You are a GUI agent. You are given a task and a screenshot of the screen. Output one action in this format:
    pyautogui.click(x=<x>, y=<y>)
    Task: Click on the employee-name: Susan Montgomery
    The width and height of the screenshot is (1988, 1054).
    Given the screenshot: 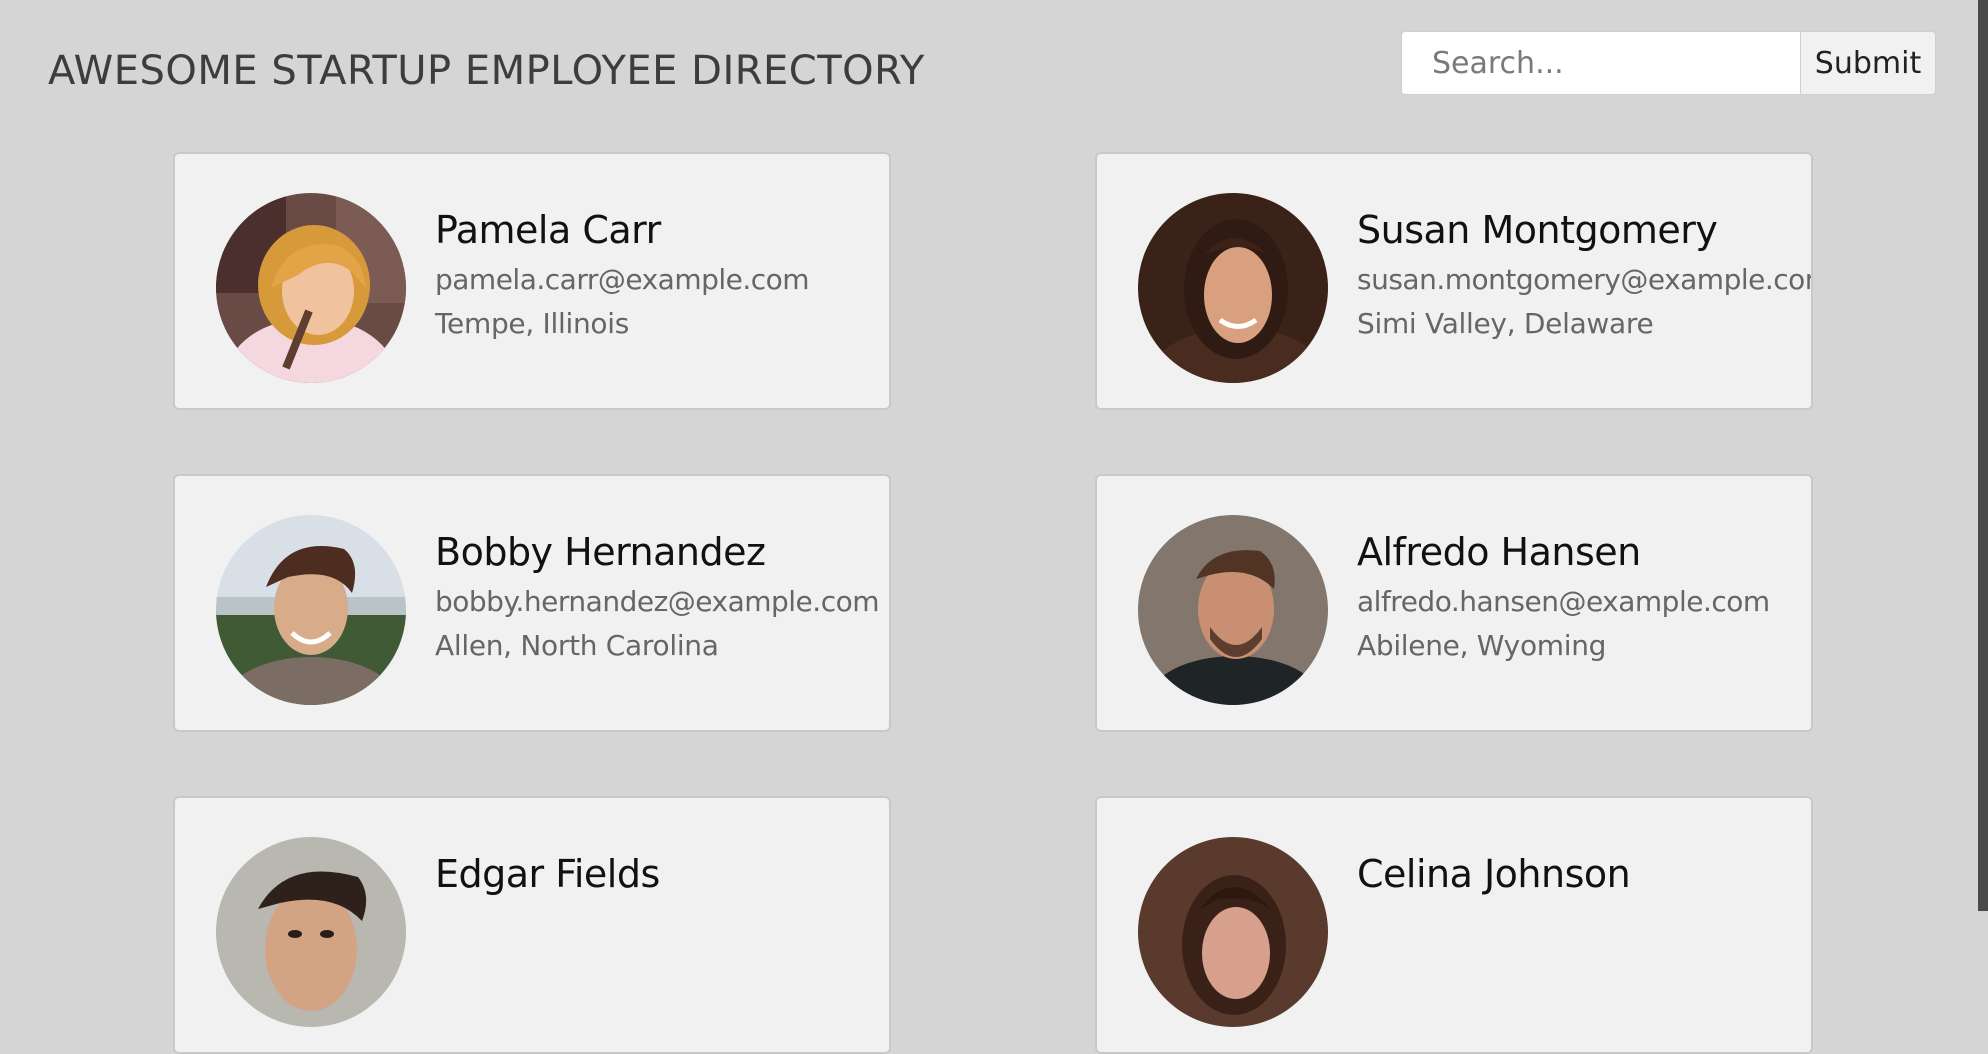 What is the action you would take?
    pyautogui.click(x=1537, y=230)
    